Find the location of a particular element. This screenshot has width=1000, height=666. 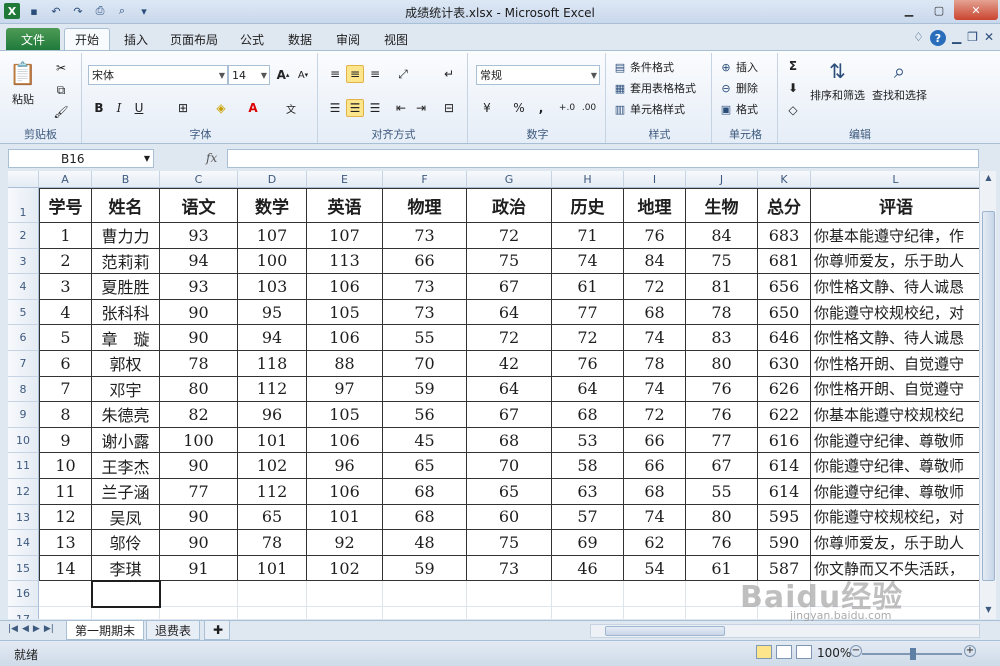

column-header-H: H is located at coordinates (588, 179).